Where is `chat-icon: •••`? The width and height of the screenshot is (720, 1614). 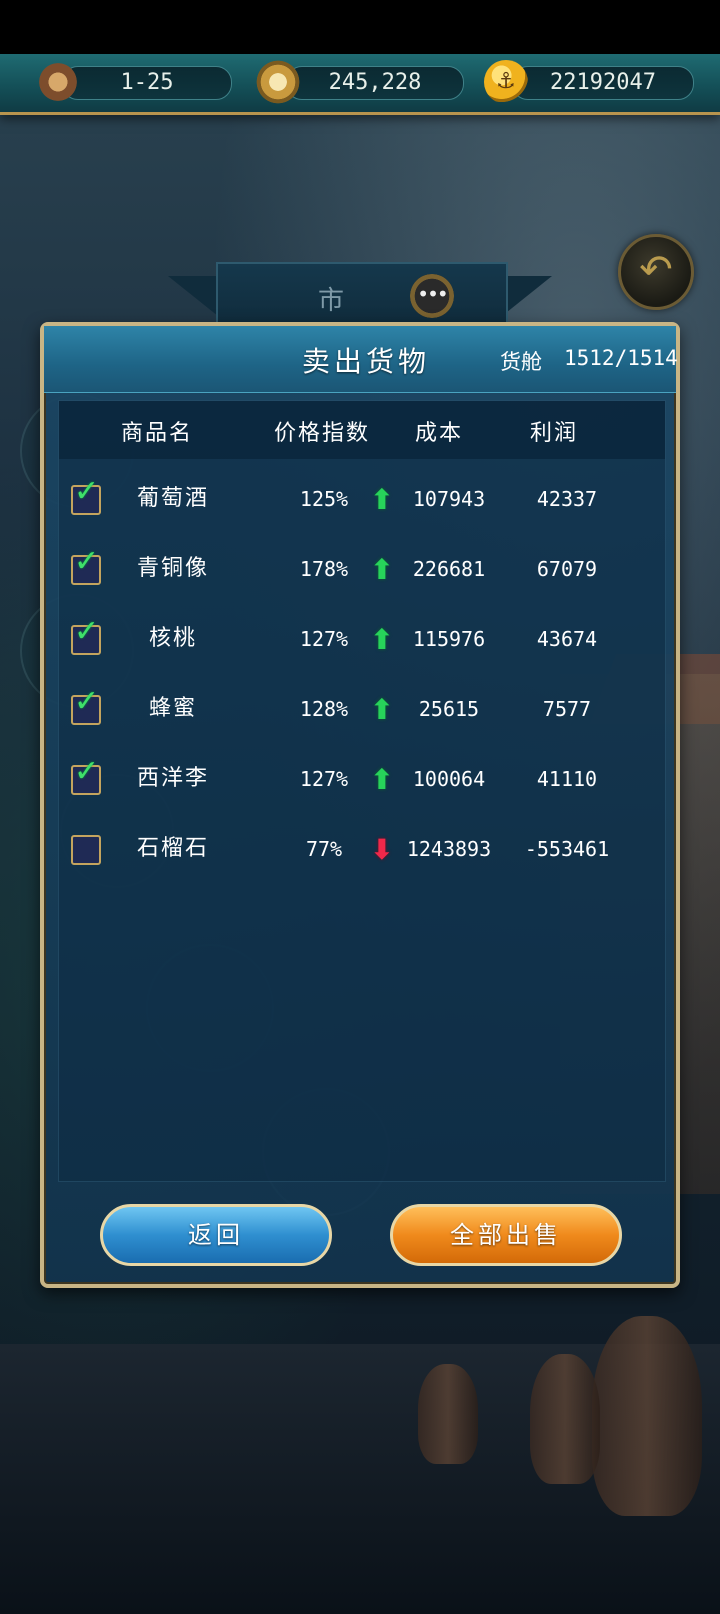
chat-icon: ••• is located at coordinates (432, 296).